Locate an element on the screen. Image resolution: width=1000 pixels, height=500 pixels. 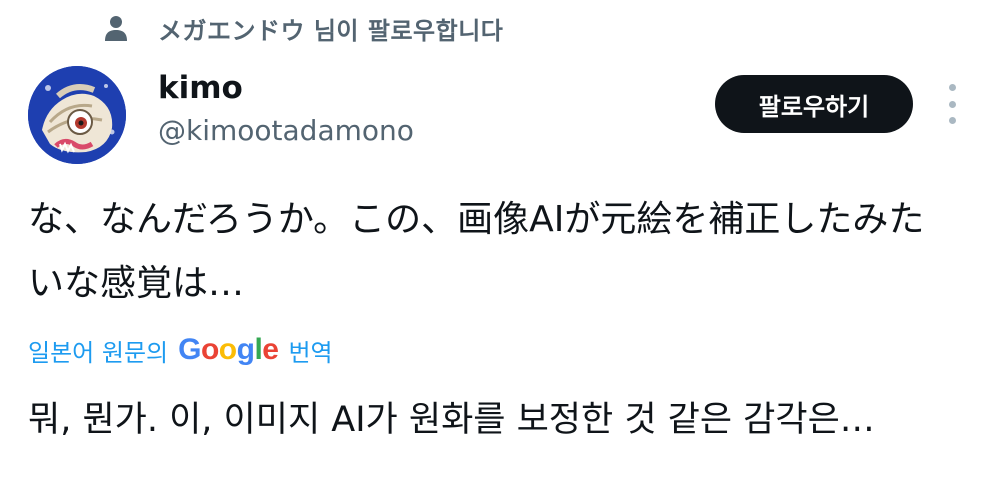
google-logo: Google is located at coordinates (228, 349).